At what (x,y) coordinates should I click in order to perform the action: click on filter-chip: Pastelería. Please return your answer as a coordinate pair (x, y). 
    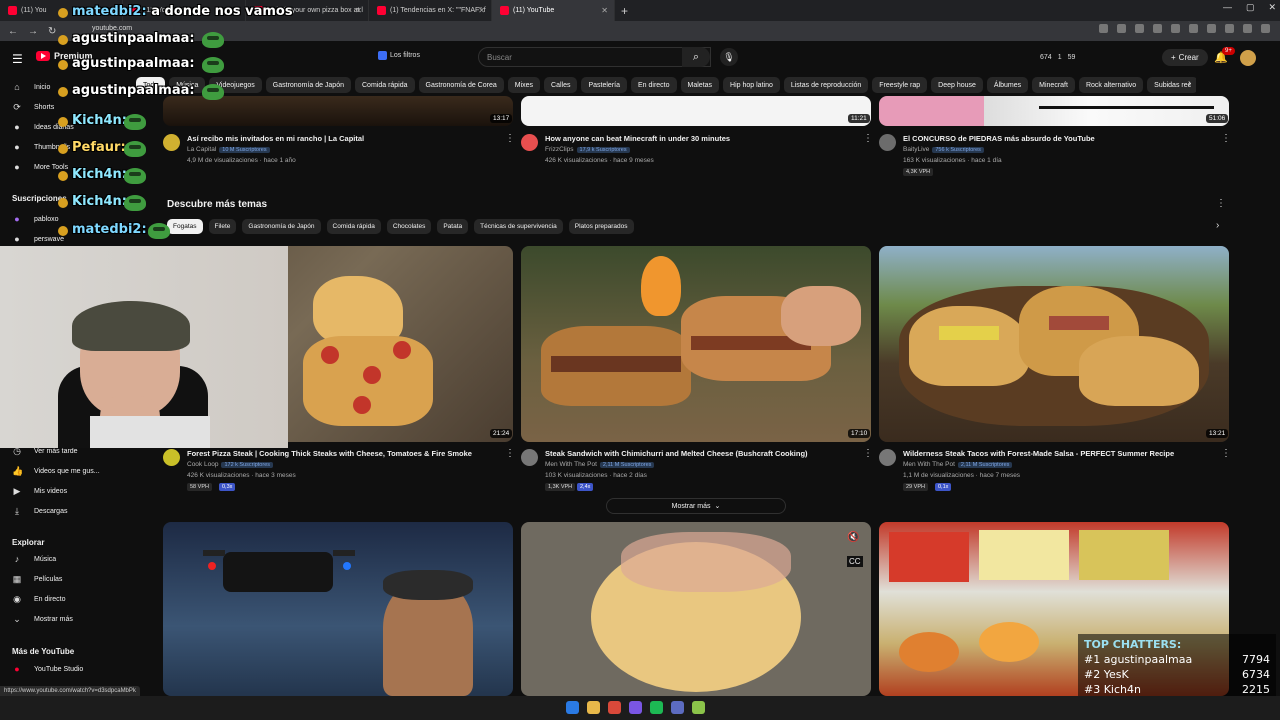
    Looking at the image, I should click on (604, 85).